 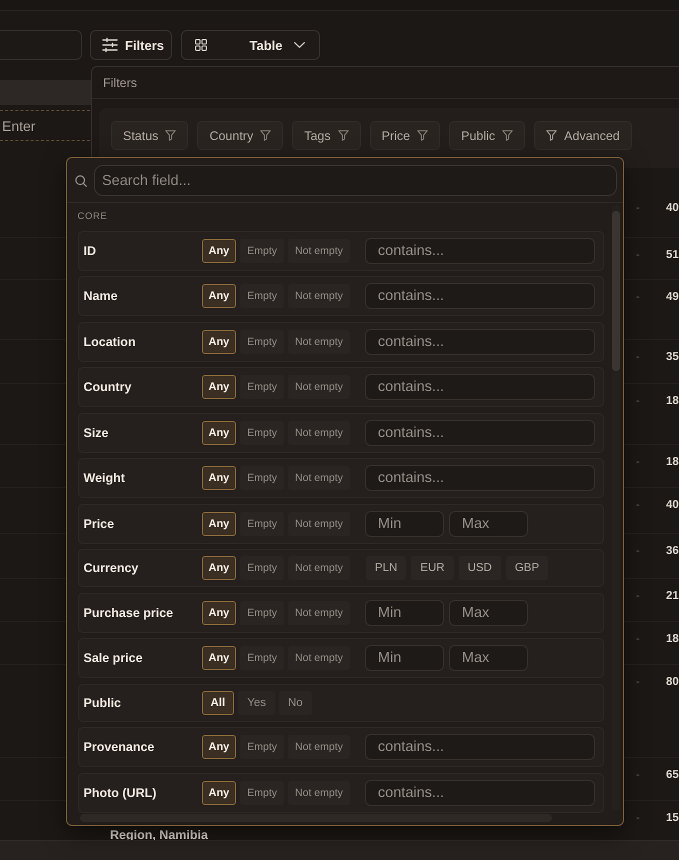 I want to click on filter-chip: Public, so click(x=487, y=135).